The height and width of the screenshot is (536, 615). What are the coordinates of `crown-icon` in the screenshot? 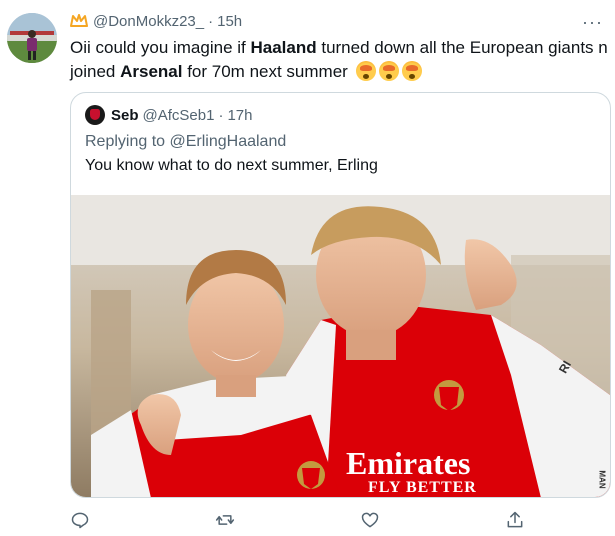 It's located at (79, 21).